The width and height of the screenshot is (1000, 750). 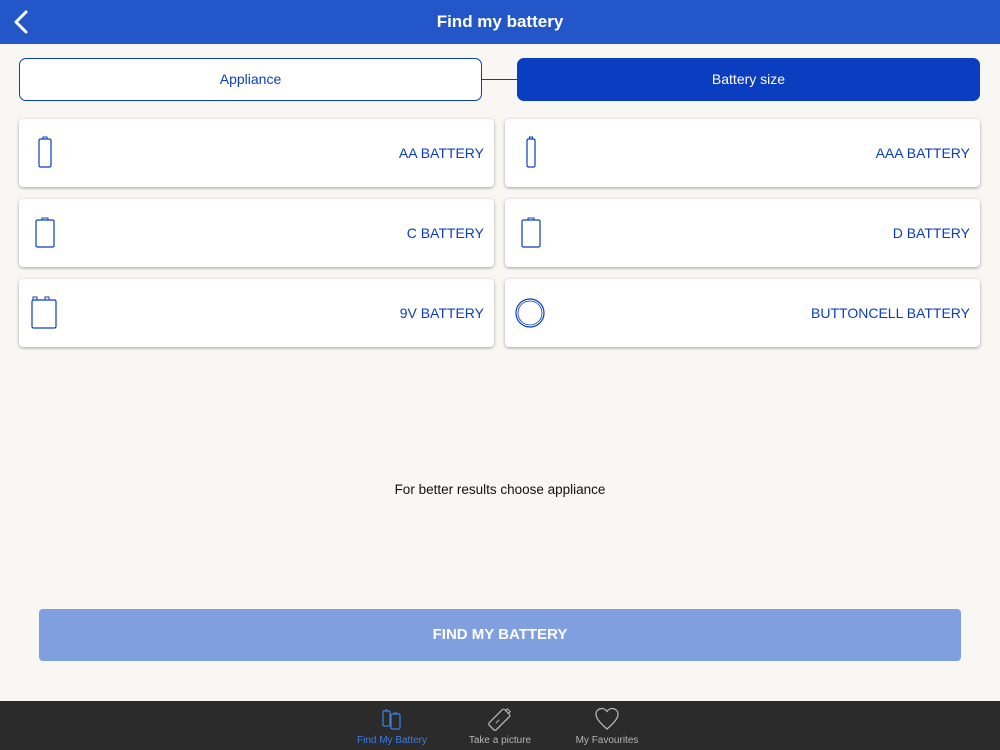 I want to click on aa-battery-icon, so click(x=45, y=152).